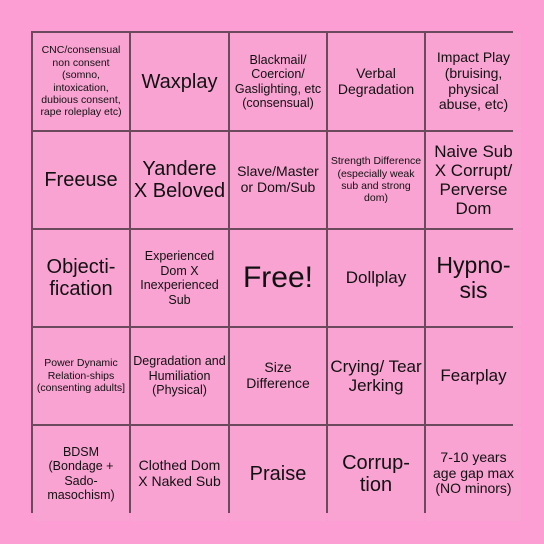 The image size is (544, 544). Describe the element at coordinates (473, 278) in the screenshot. I see `bingo-cell: Hypno-sis` at that location.